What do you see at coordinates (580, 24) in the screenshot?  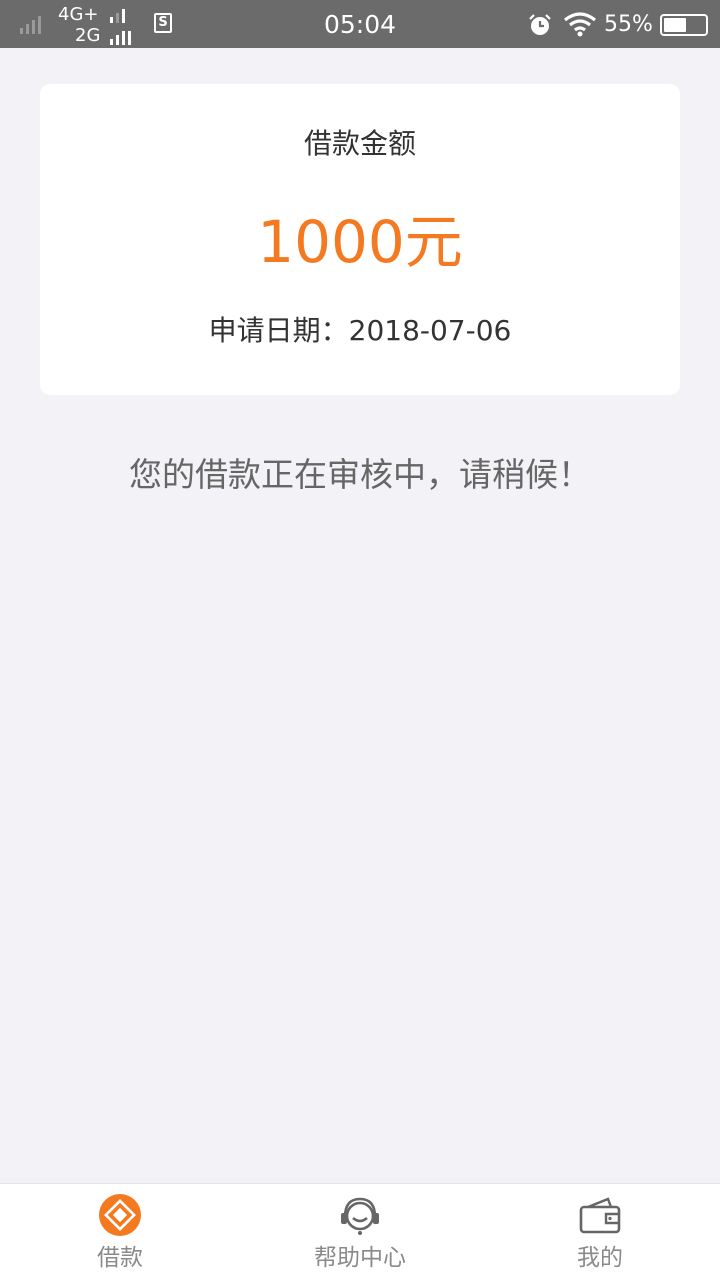 I see `wifi-icon` at bounding box center [580, 24].